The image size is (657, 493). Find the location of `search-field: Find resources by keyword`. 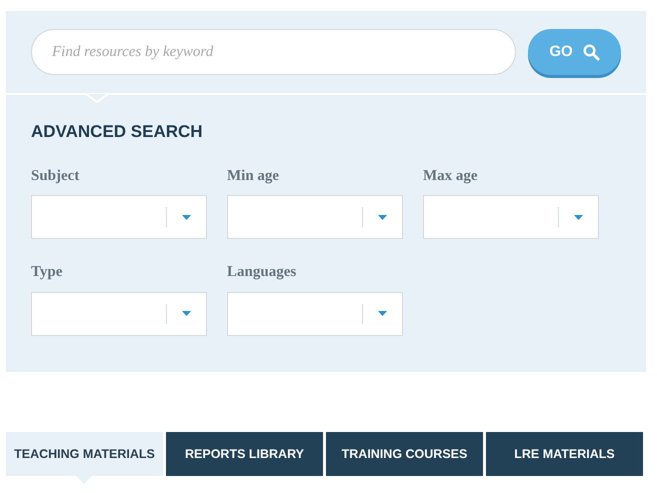

search-field: Find resources by keyword is located at coordinates (273, 52).